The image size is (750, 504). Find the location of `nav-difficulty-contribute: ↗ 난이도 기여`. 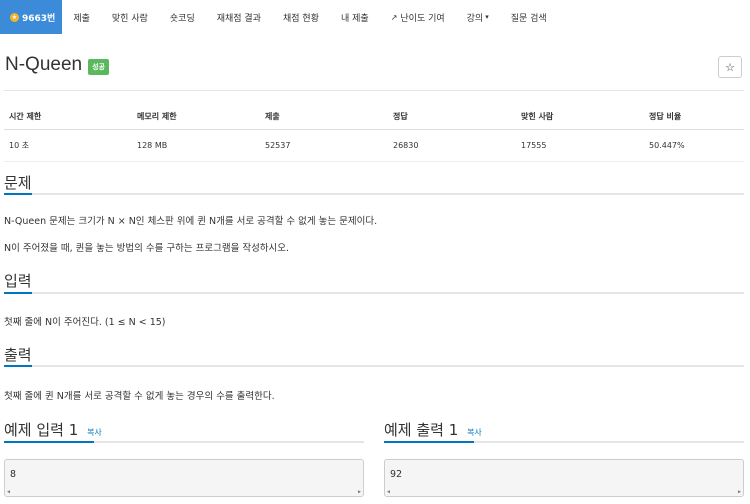

nav-difficulty-contribute: ↗ 난이도 기여 is located at coordinates (418, 17).